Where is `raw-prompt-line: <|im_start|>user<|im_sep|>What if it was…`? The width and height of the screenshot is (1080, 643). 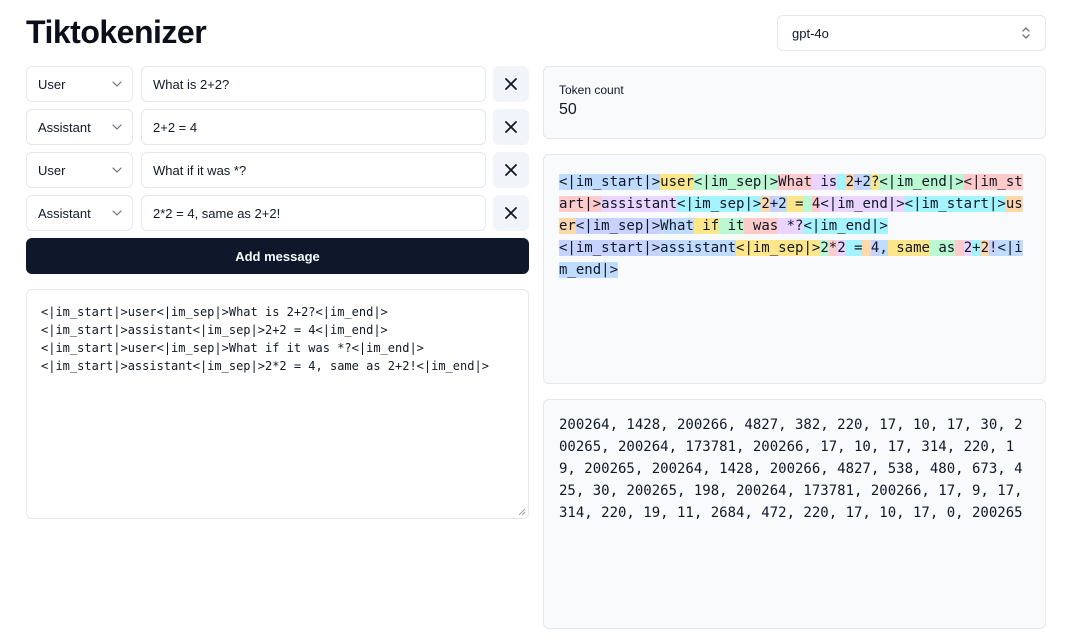
raw-prompt-line: <|im_start|>user<|im_sep|>What if it was… is located at coordinates (232, 348).